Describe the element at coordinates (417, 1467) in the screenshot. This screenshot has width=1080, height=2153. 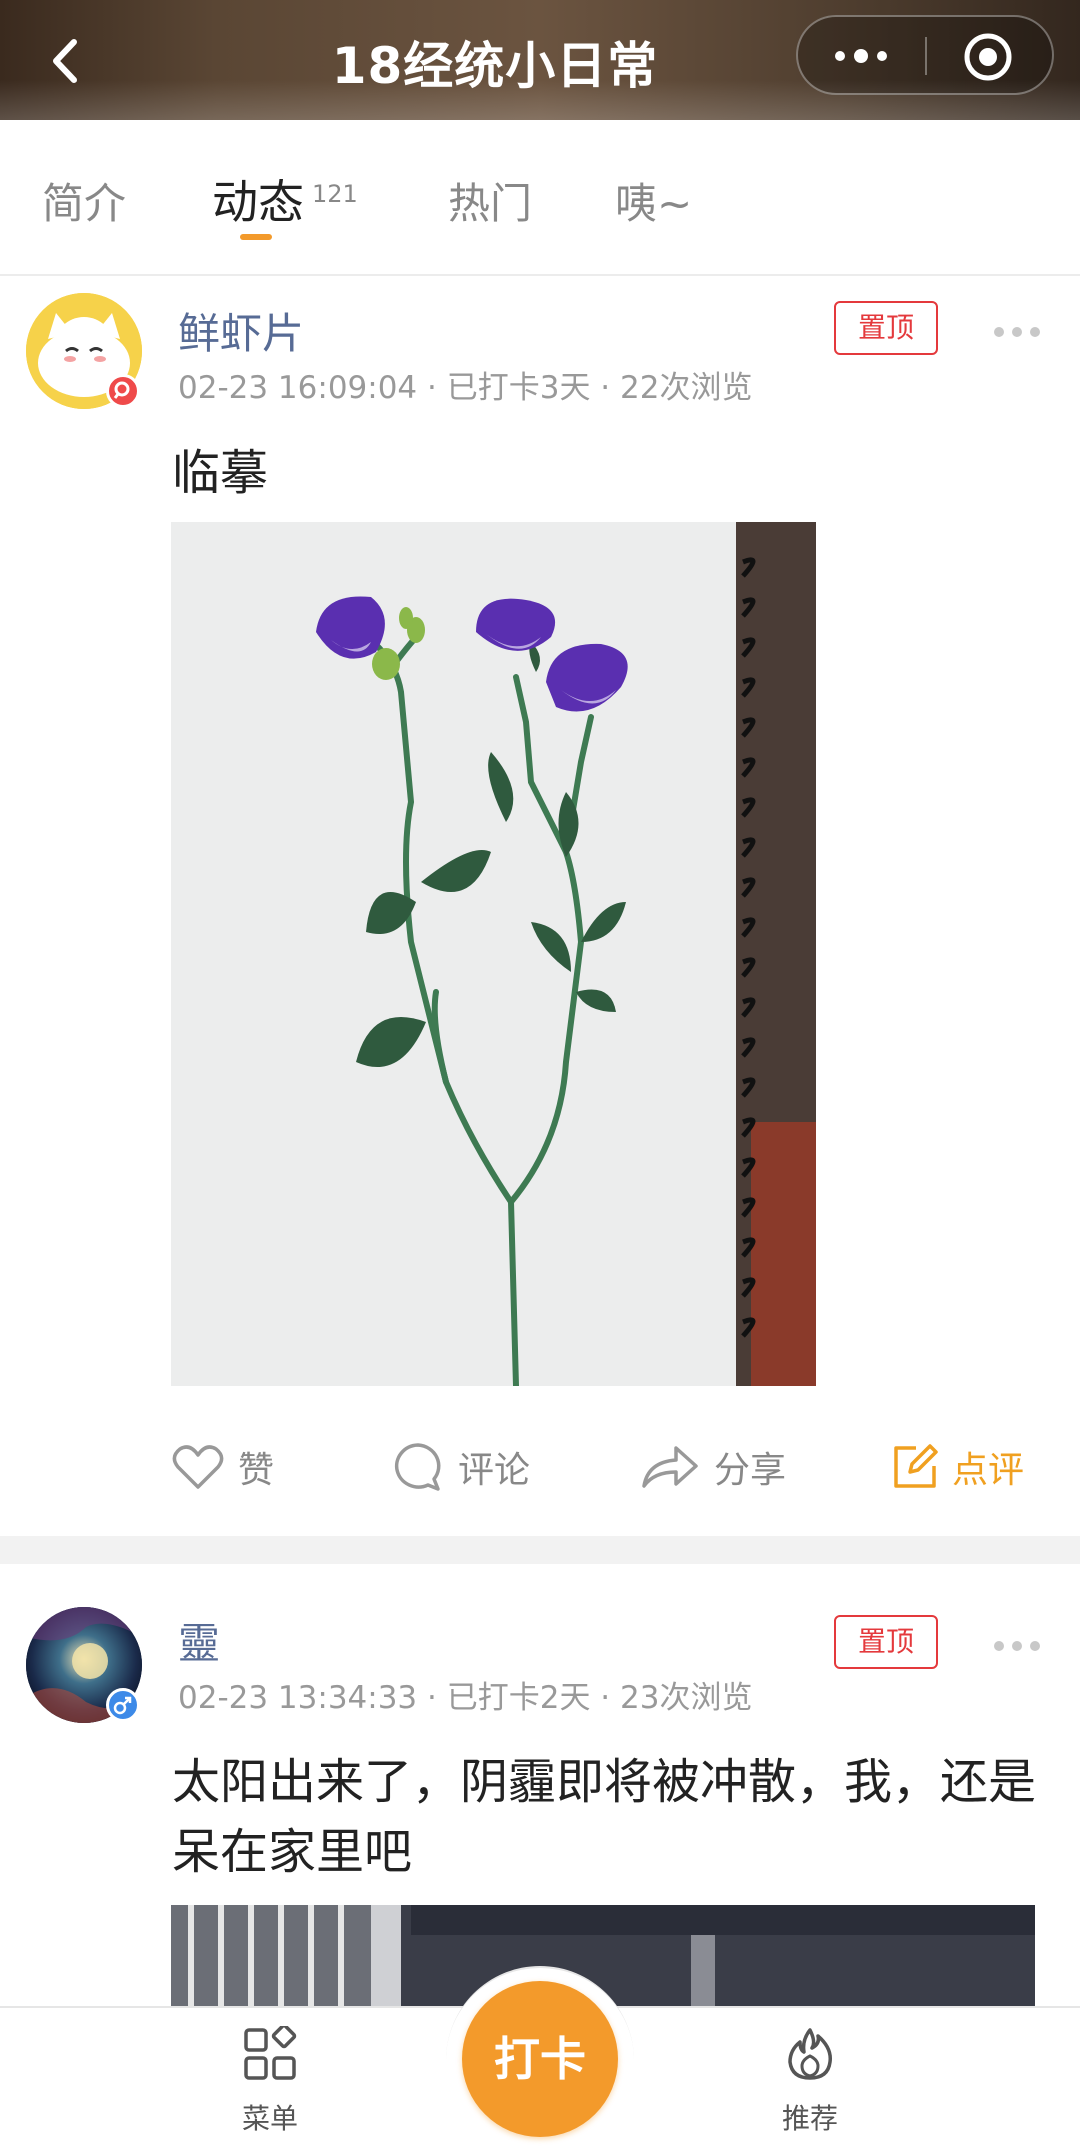
I see `comment-bubble-icon` at that location.